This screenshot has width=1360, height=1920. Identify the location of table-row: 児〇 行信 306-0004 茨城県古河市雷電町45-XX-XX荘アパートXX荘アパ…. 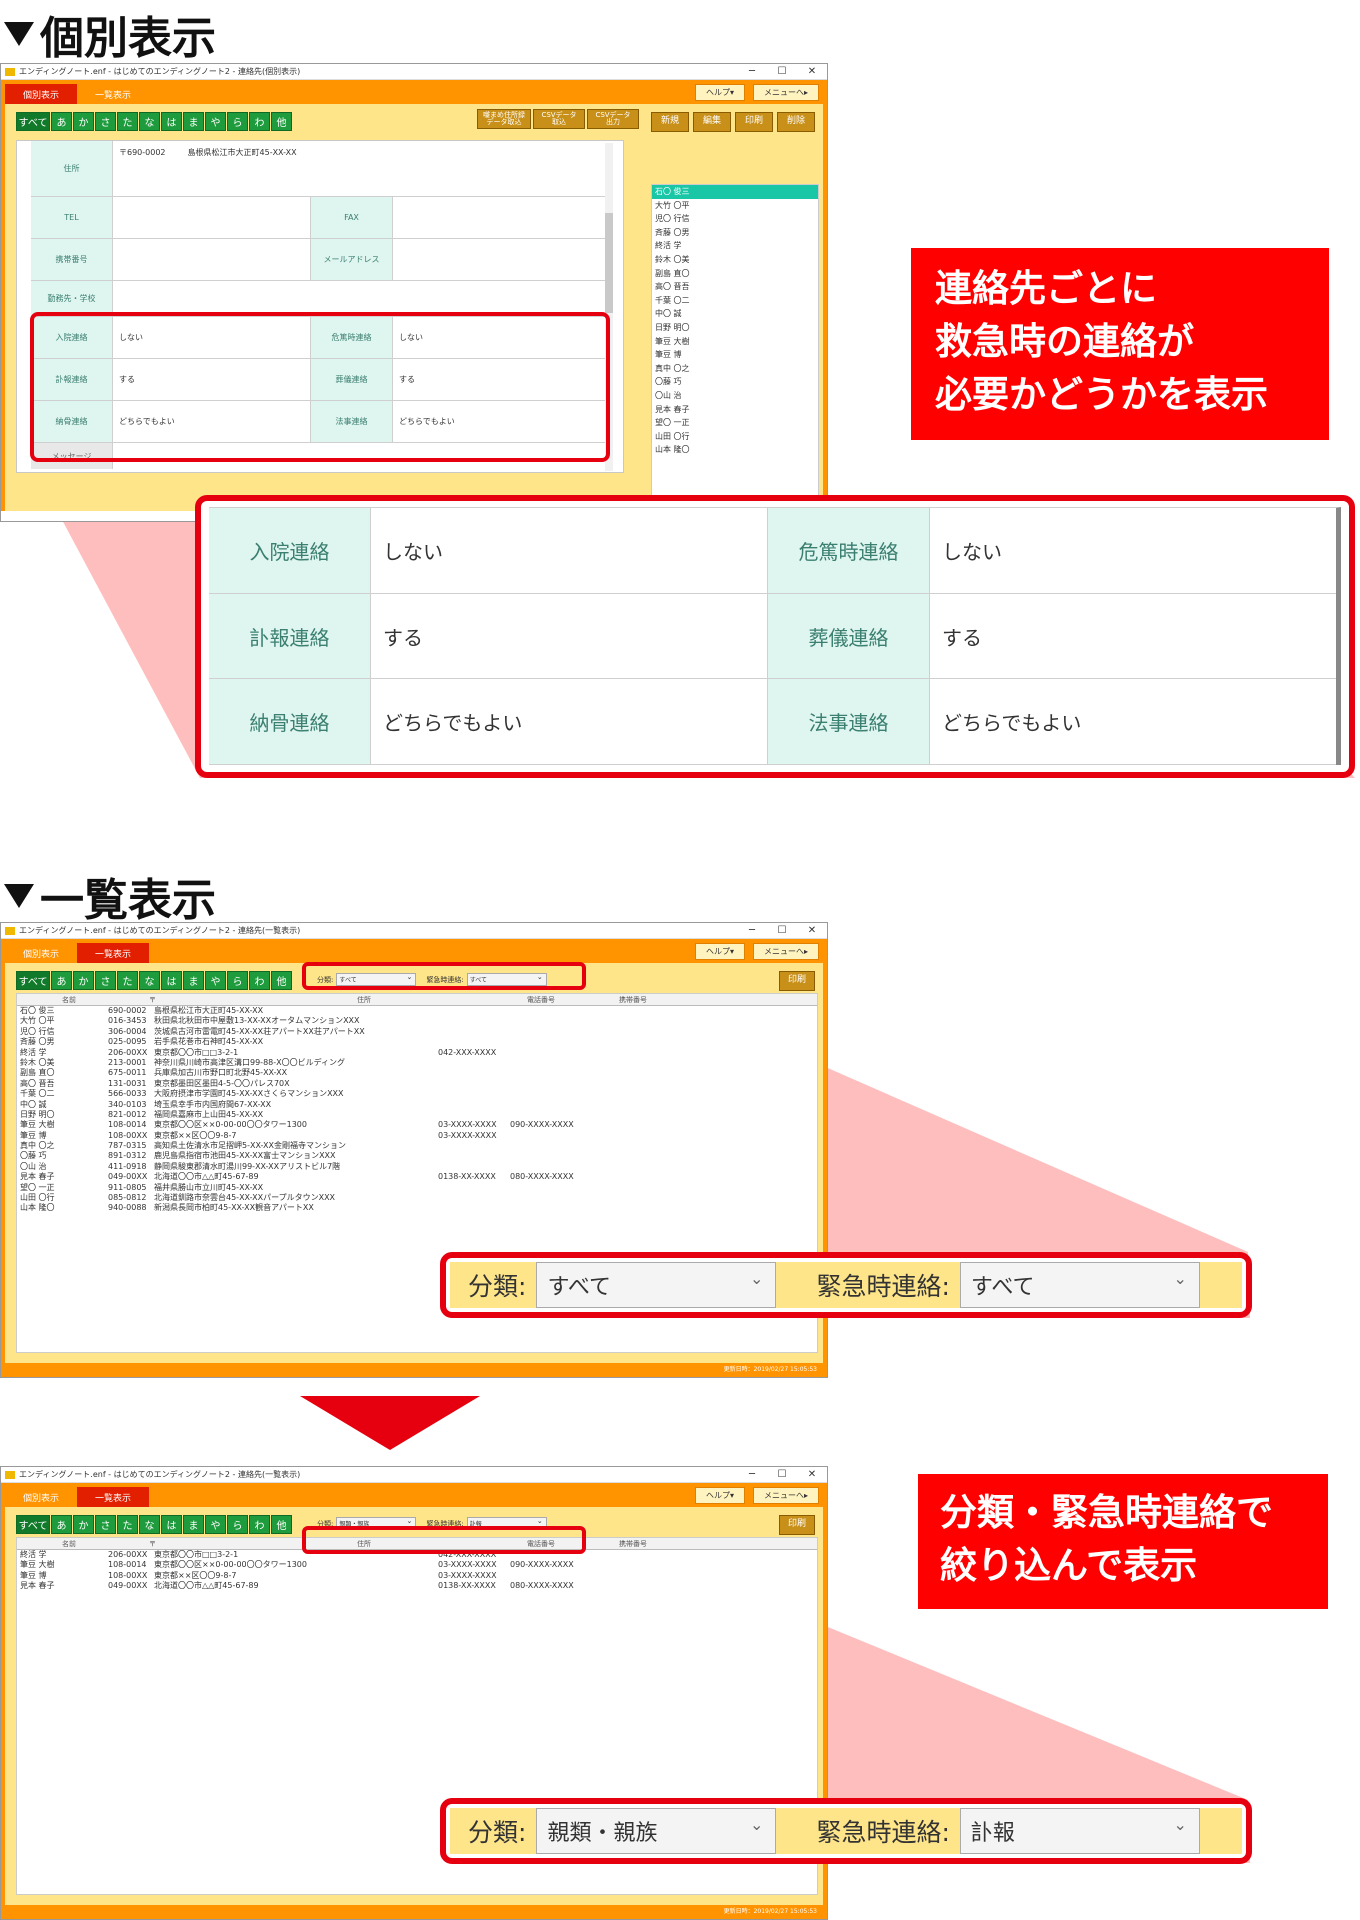
(417, 1032).